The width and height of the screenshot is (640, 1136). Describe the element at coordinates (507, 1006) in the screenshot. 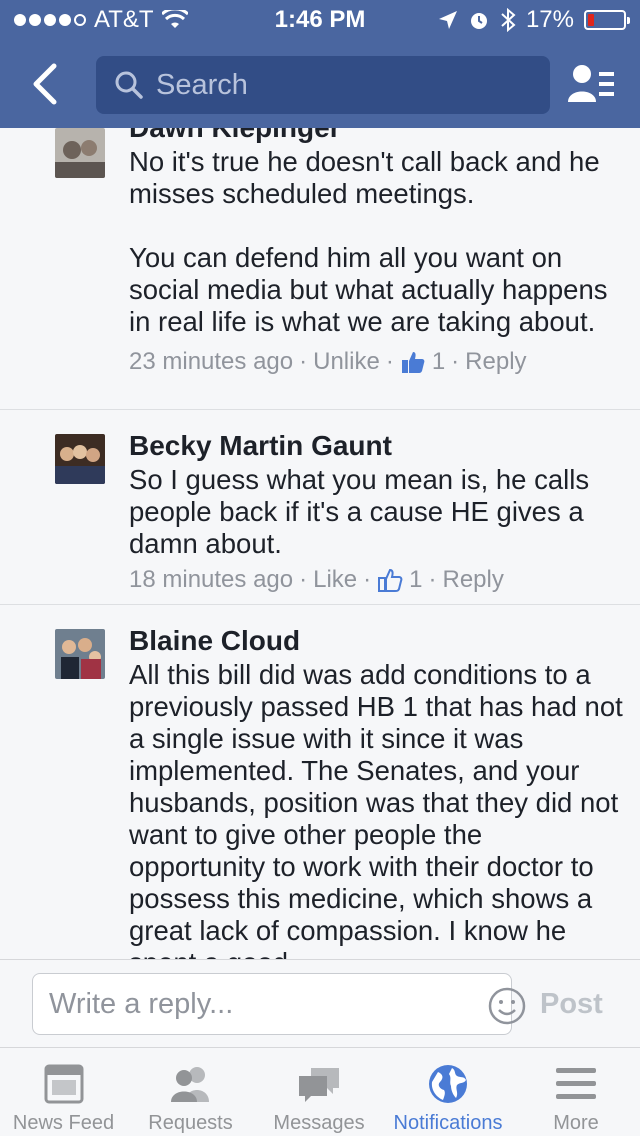

I see `emoji-smiley-icon` at that location.